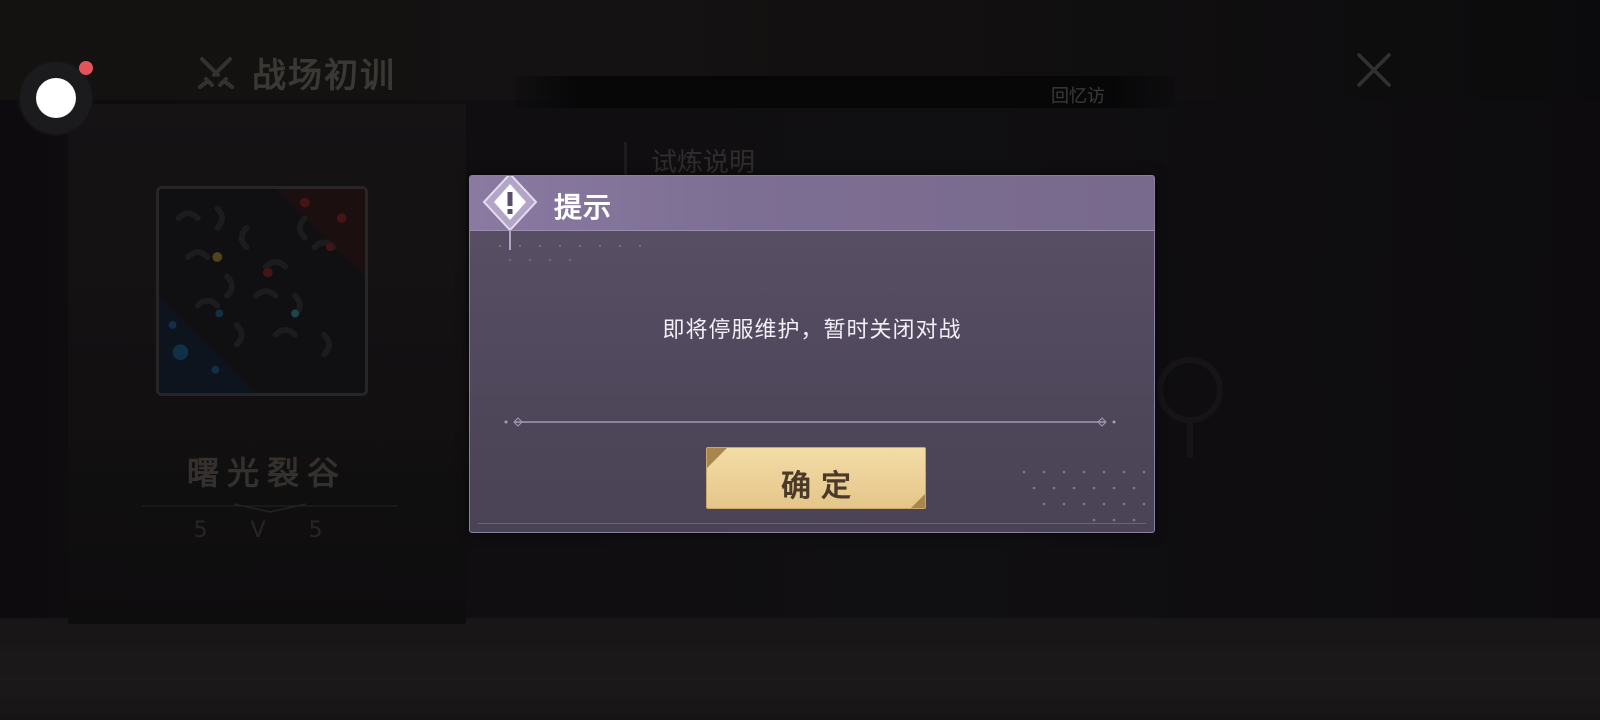  I want to click on dialog-message: 即将停服维护，暂时关闭对战, so click(812, 330).